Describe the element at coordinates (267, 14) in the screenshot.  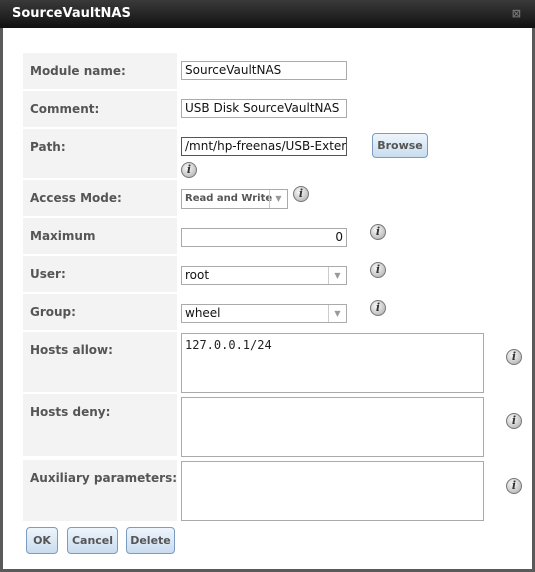
I see `dialog-titlebar: SourceVaultNAS ⊠` at that location.